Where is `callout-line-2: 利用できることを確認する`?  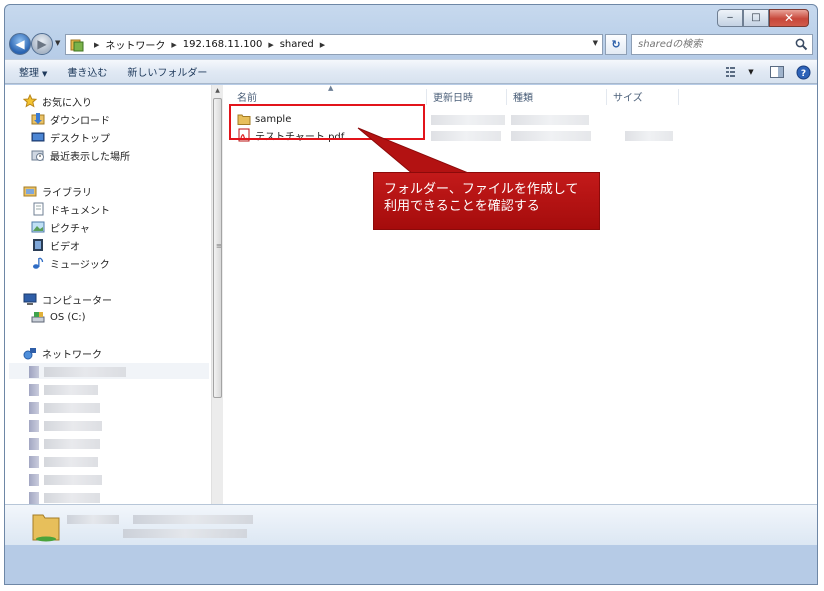 callout-line-2: 利用できることを確認する is located at coordinates (462, 206).